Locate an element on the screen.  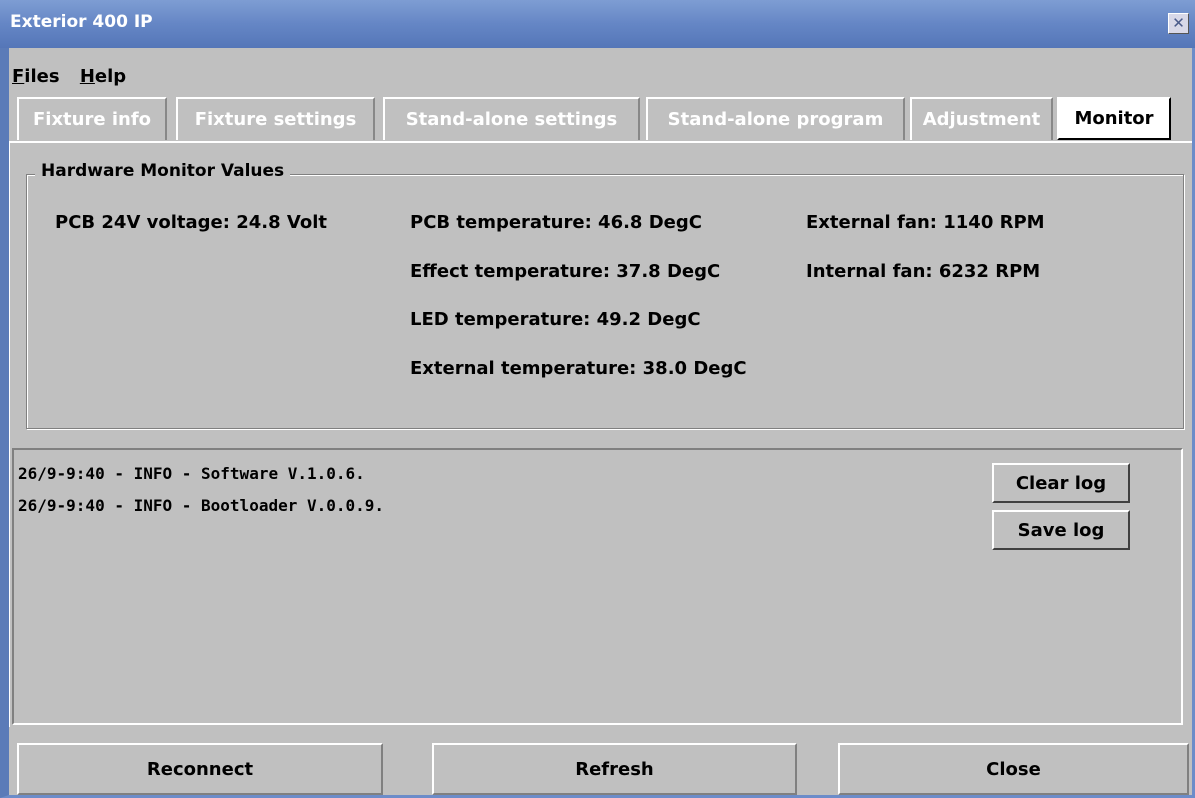
log-line: 26/9-9:40 - INFO - Bootloader V.0.0.9. is located at coordinates (201, 505).